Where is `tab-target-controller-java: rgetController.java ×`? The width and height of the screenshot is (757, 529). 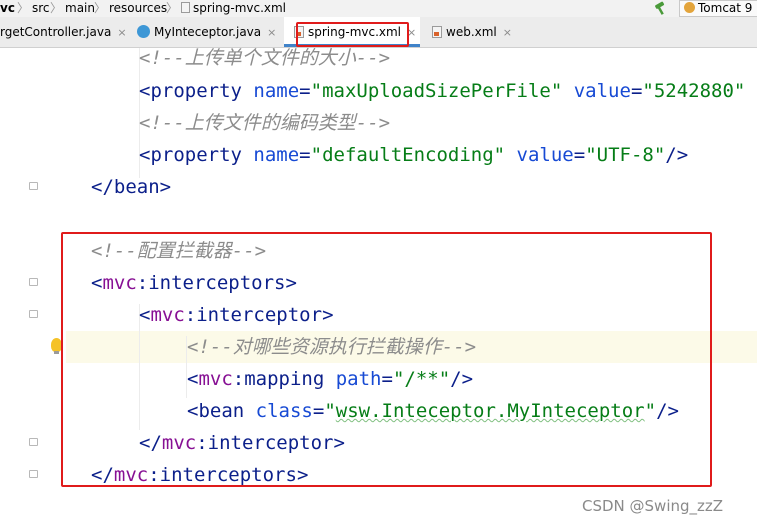
tab-target-controller-java: rgetController.java × is located at coordinates (63, 32).